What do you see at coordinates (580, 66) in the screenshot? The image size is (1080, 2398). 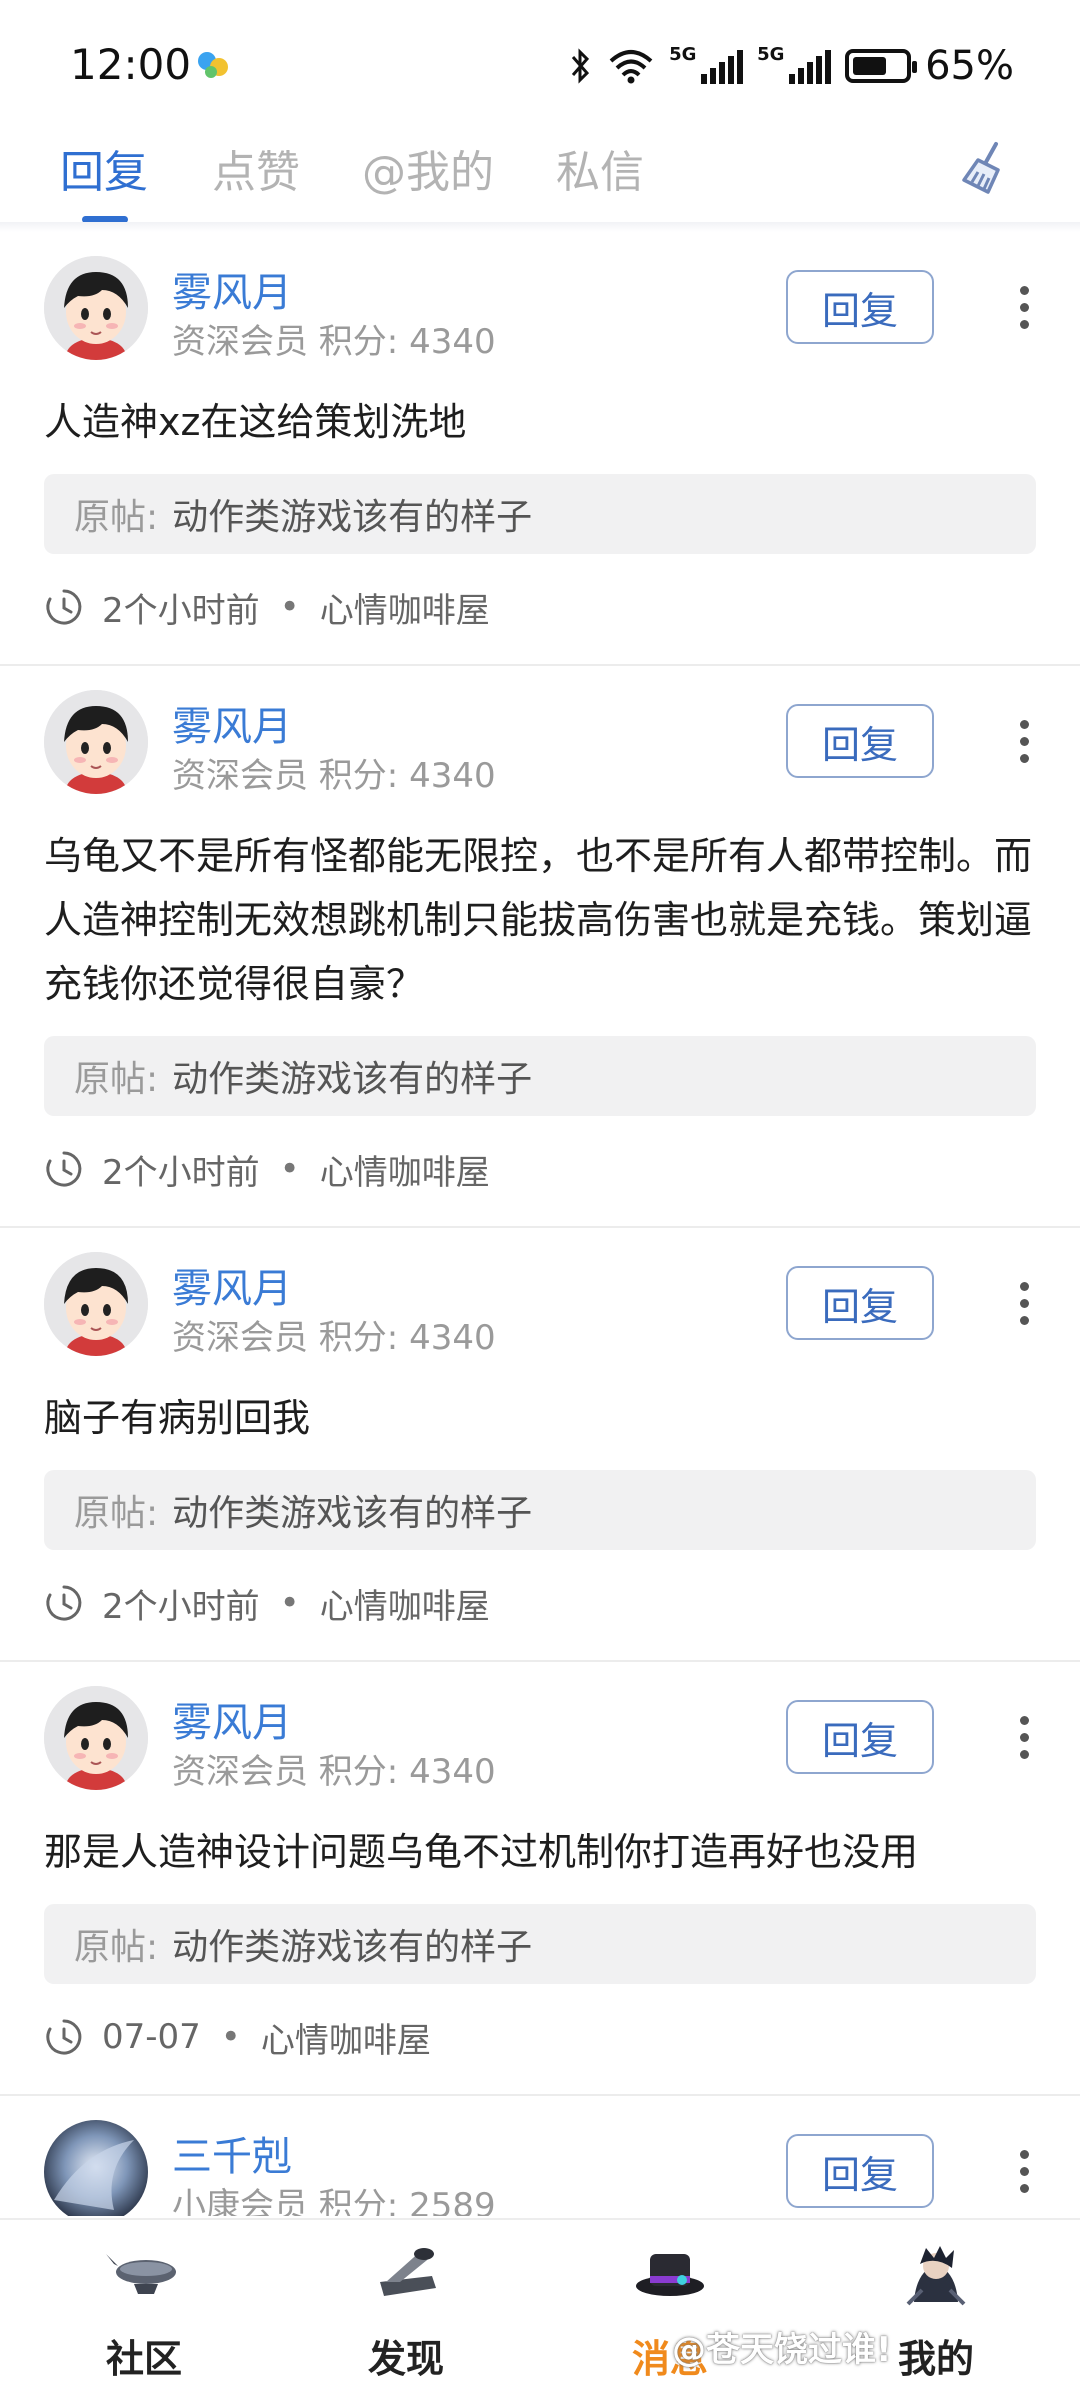 I see `bluetooth-icon` at bounding box center [580, 66].